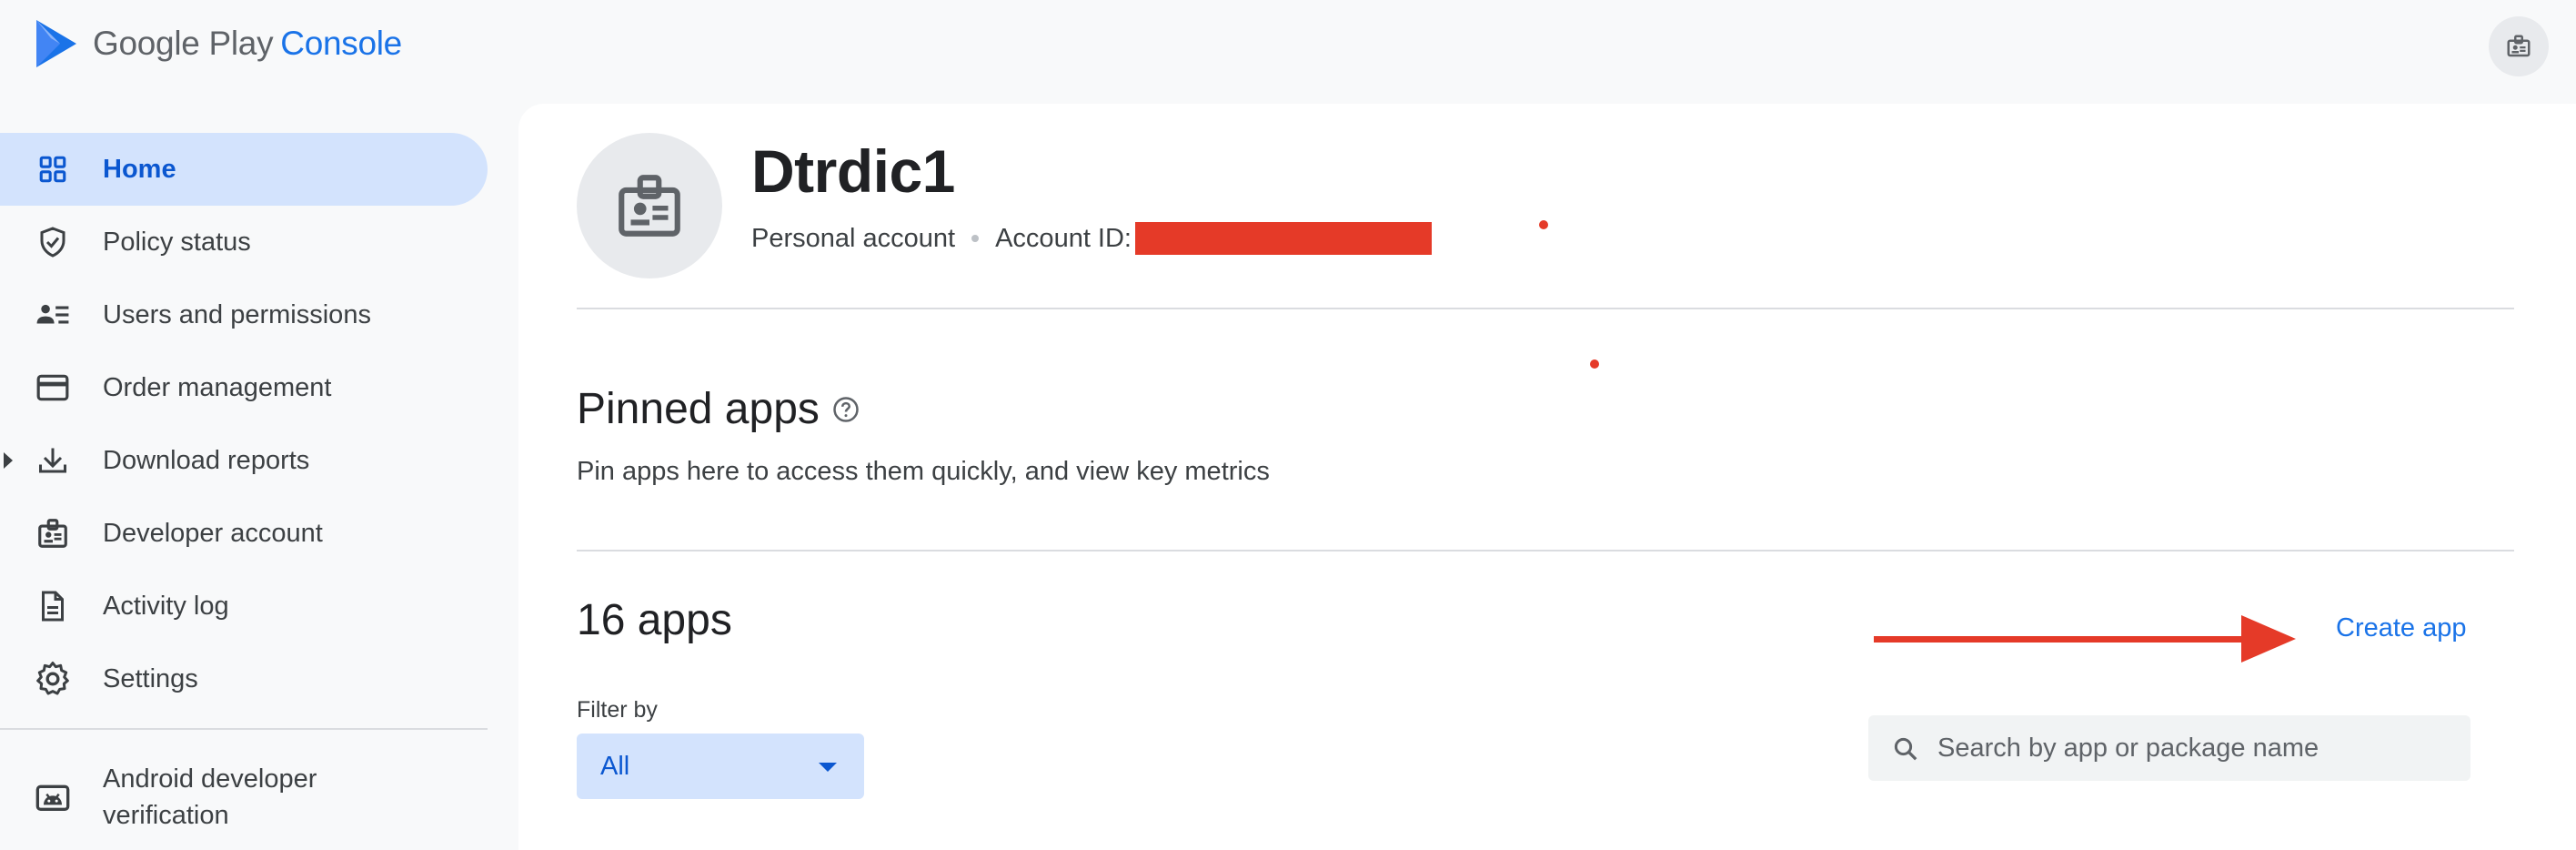  I want to click on gear-icon, so click(53, 679).